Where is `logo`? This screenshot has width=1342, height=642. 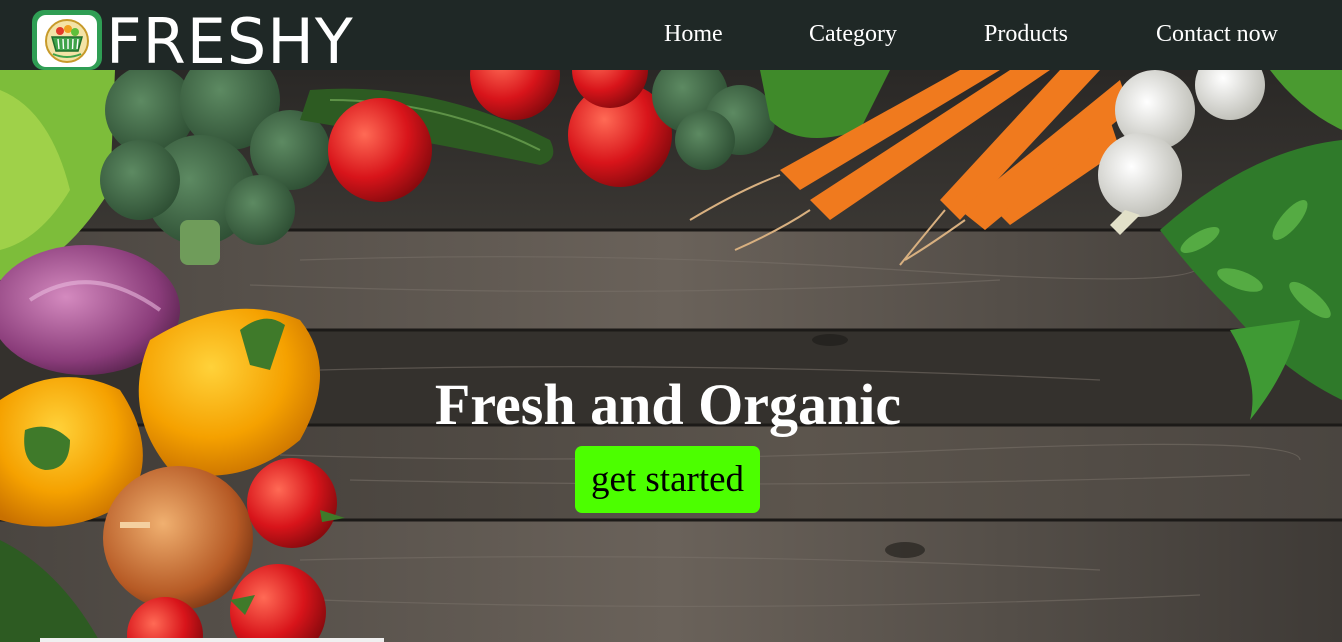 logo is located at coordinates (67, 40).